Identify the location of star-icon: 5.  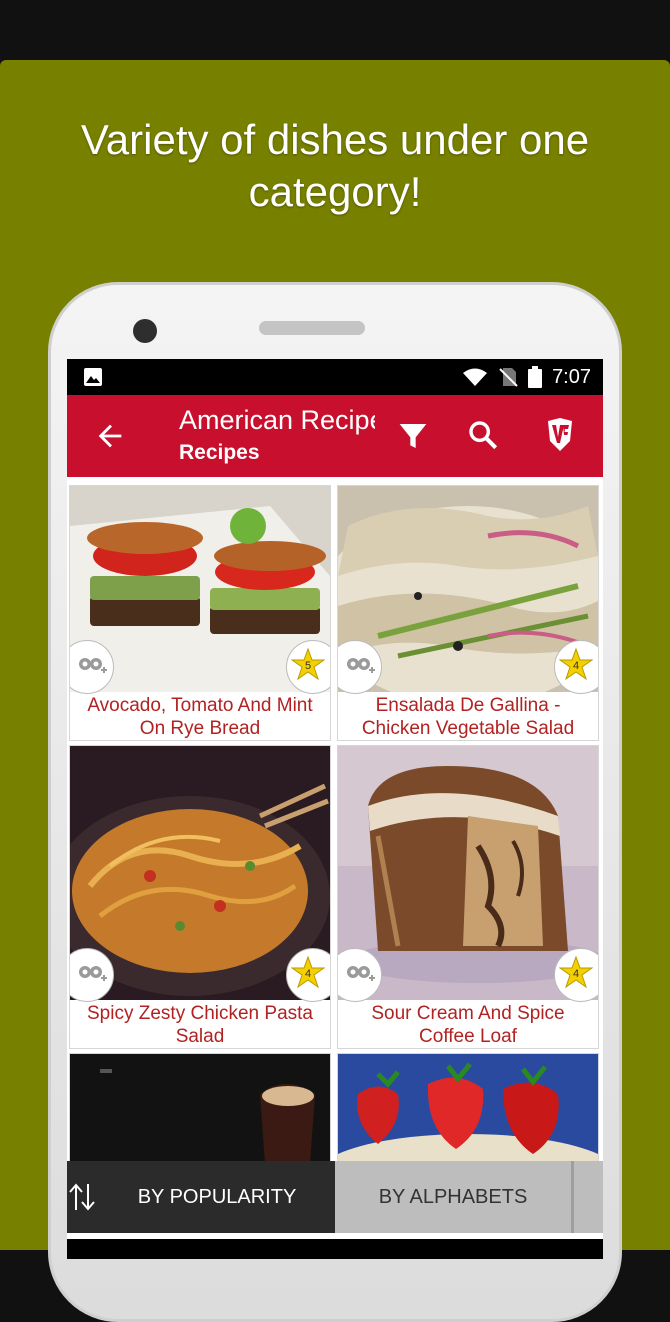
(308, 664).